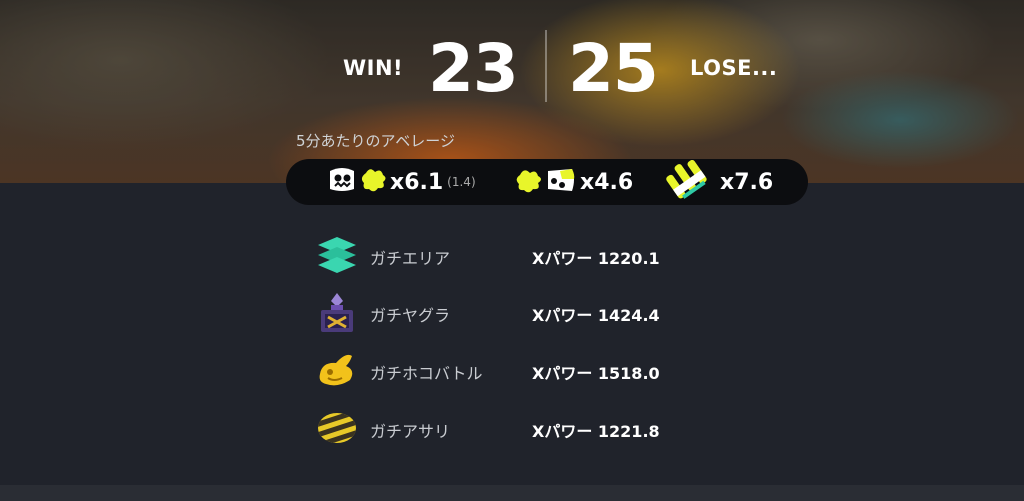 Image resolution: width=1024 pixels, height=501 pixels. I want to click on kills-value: x6.1, so click(417, 182).